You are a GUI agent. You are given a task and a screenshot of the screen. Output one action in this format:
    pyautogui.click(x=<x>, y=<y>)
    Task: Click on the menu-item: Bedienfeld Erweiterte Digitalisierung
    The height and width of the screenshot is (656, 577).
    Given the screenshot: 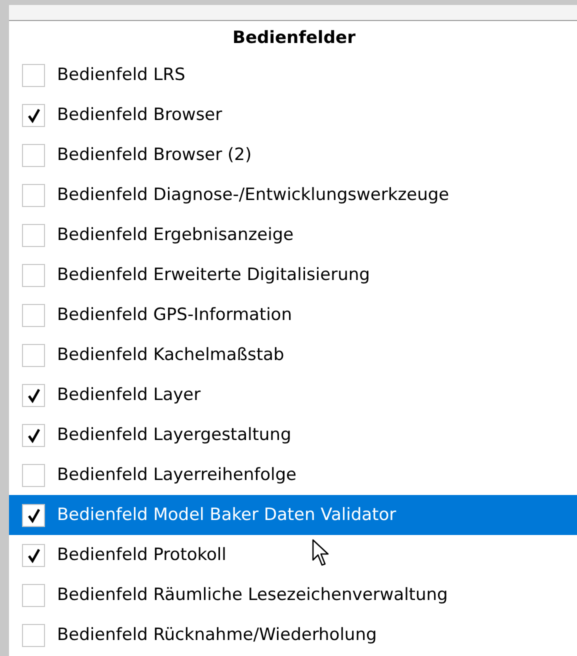 What is the action you would take?
    pyautogui.click(x=293, y=275)
    